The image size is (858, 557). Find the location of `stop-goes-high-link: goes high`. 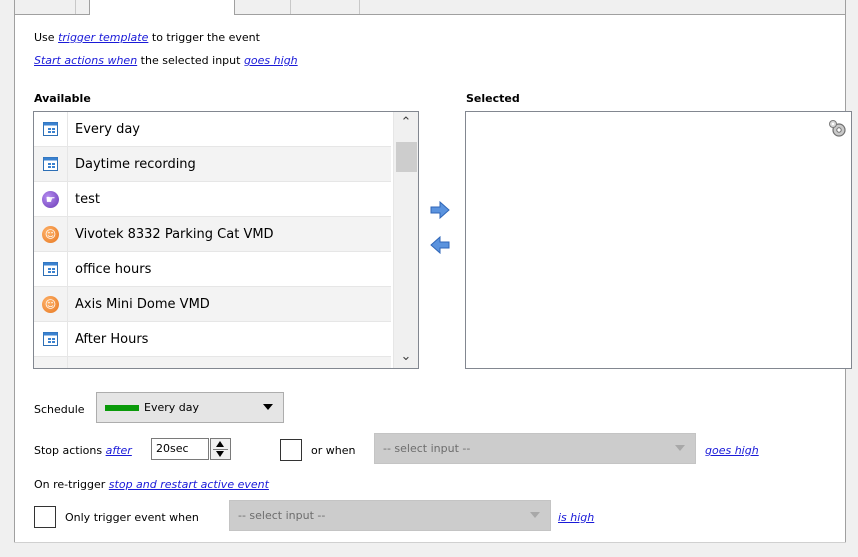

stop-goes-high-link: goes high is located at coordinates (732, 450).